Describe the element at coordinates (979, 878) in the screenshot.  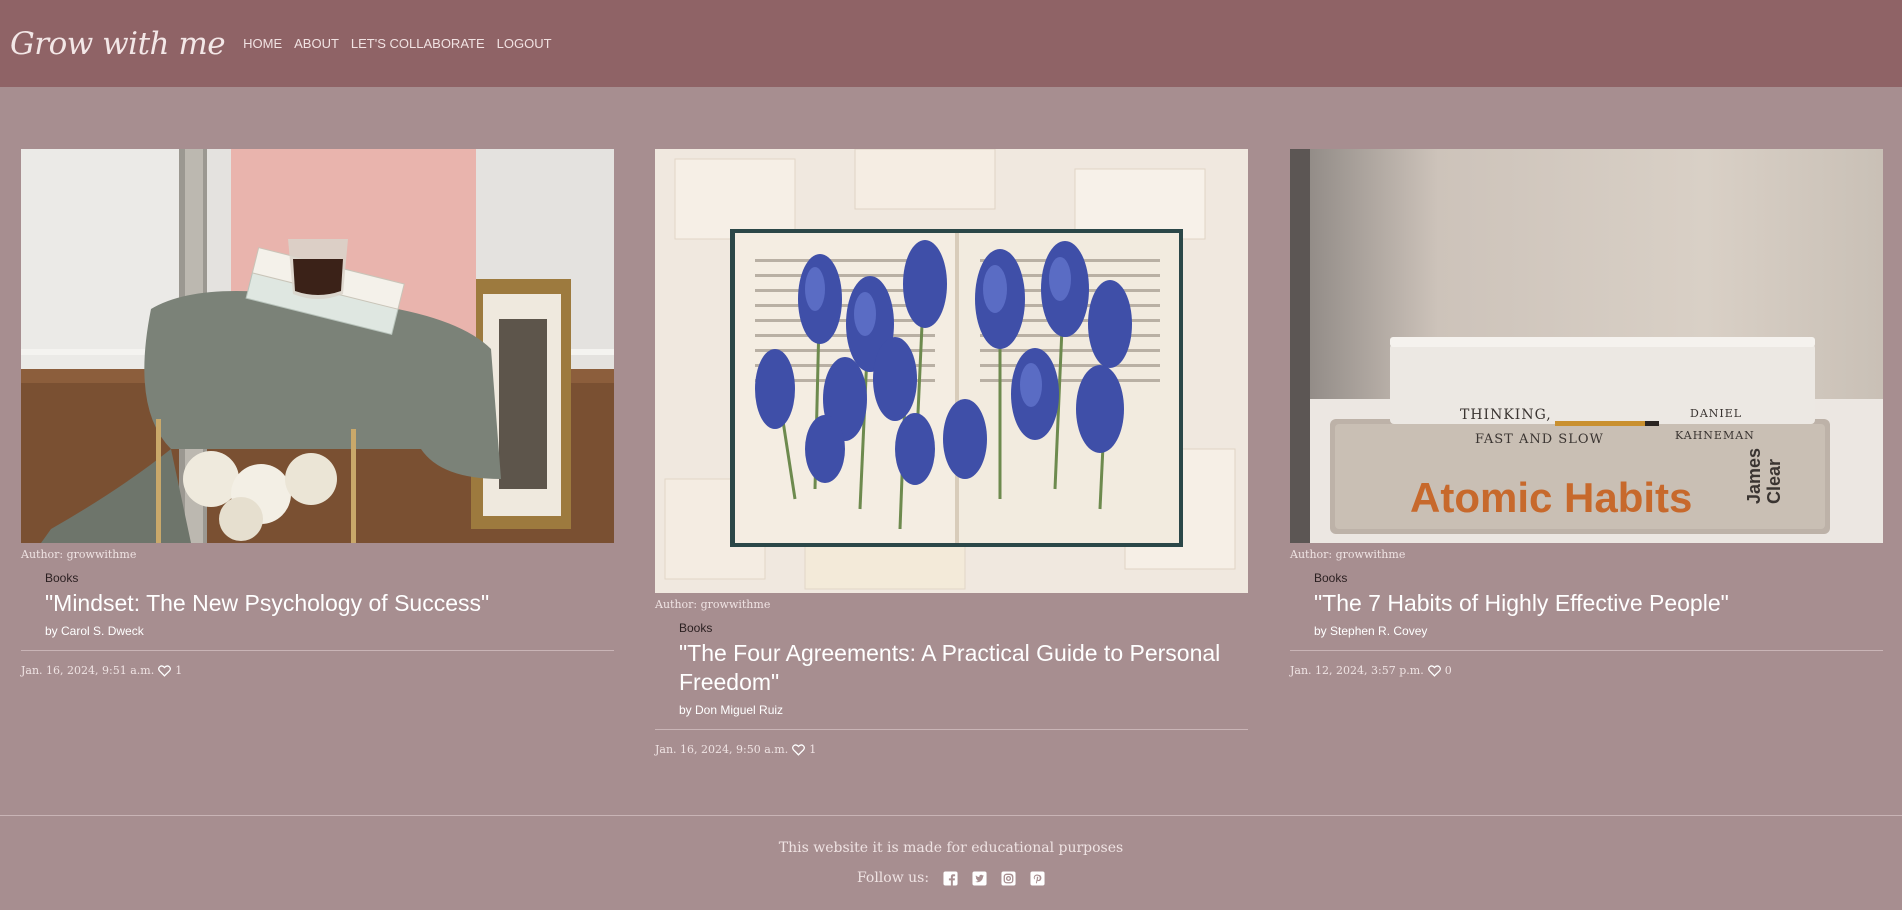
I see `twitter-icon` at that location.